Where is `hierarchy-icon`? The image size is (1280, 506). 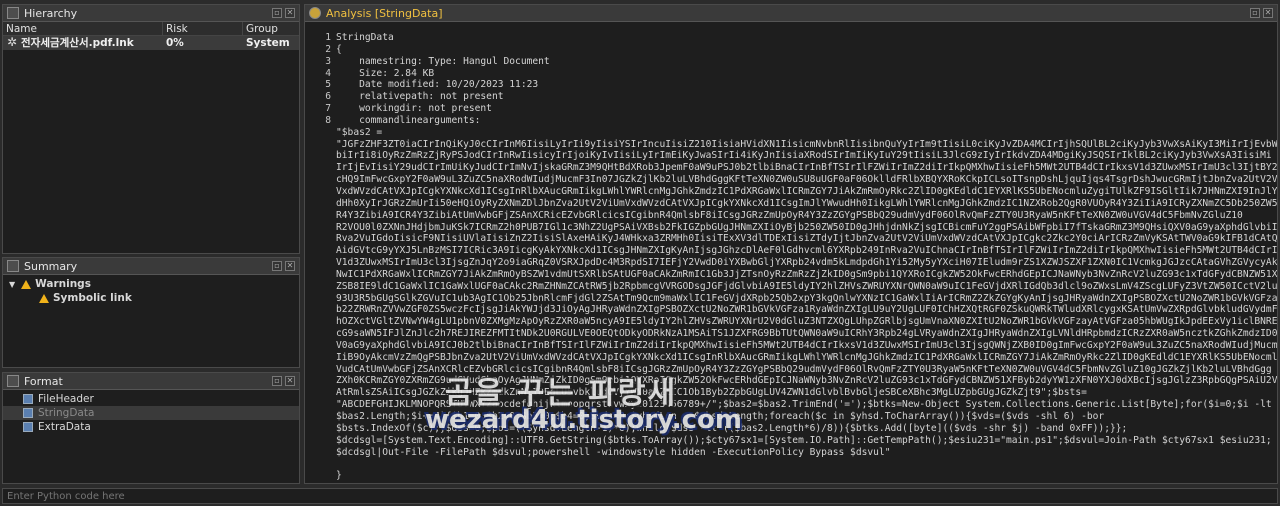
hierarchy-icon is located at coordinates (13, 13).